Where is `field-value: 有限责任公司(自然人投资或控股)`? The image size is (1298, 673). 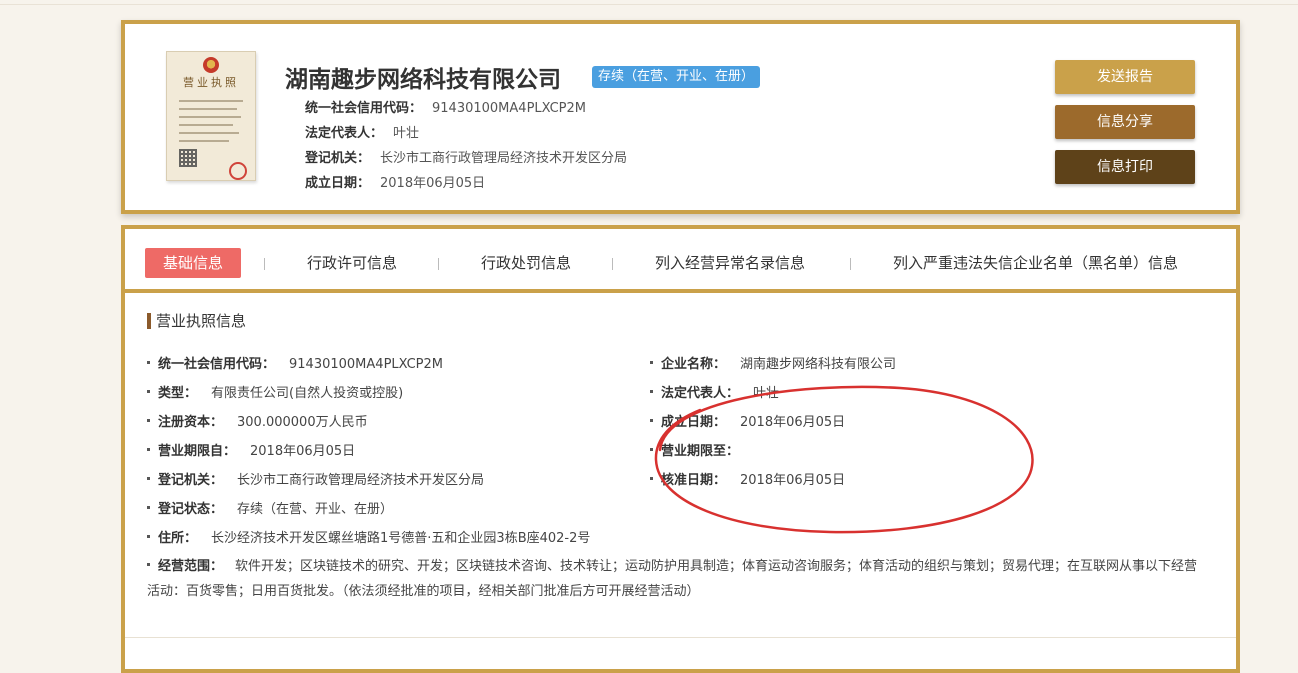
field-value: 有限责任公司(自然人投资或控股) is located at coordinates (307, 393).